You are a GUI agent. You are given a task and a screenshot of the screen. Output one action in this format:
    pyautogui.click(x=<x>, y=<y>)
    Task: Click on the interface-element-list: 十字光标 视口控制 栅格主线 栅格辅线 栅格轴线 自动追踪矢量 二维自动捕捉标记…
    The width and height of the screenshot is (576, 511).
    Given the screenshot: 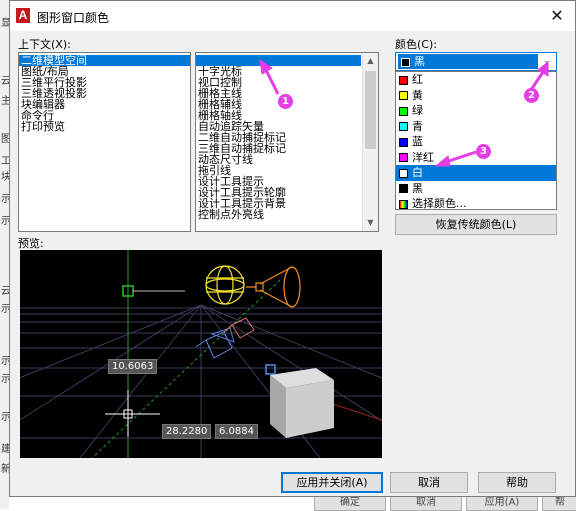 What is the action you would take?
    pyautogui.click(x=287, y=142)
    